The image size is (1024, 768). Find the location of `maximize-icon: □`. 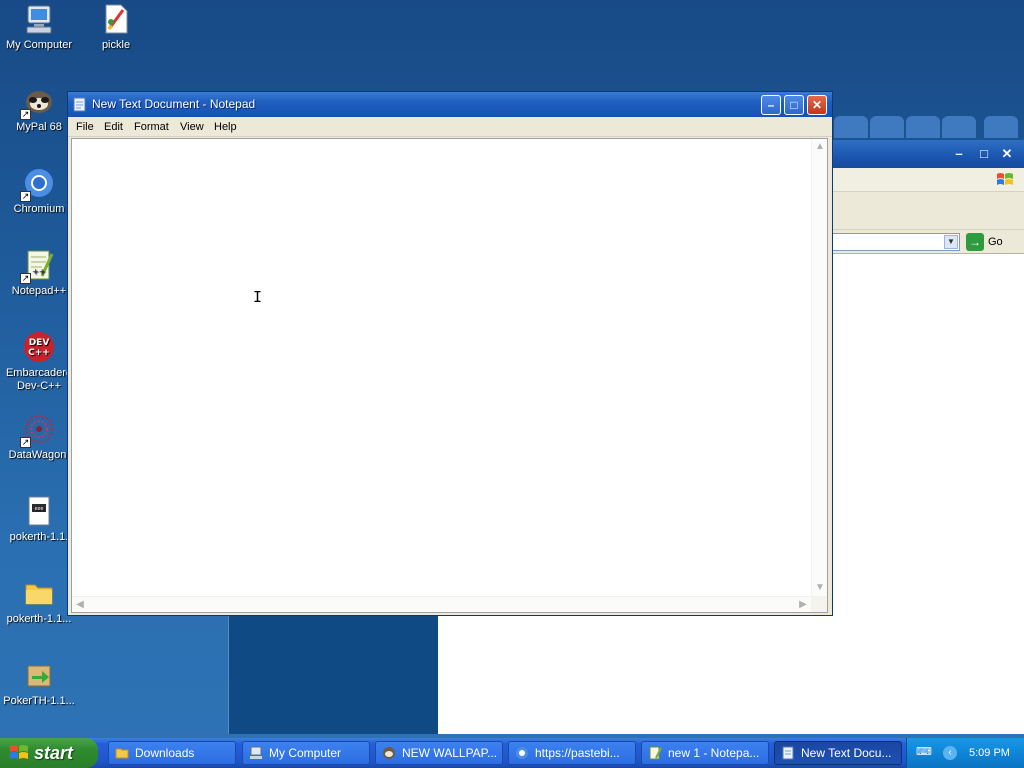

maximize-icon: □ is located at coordinates (984, 154).